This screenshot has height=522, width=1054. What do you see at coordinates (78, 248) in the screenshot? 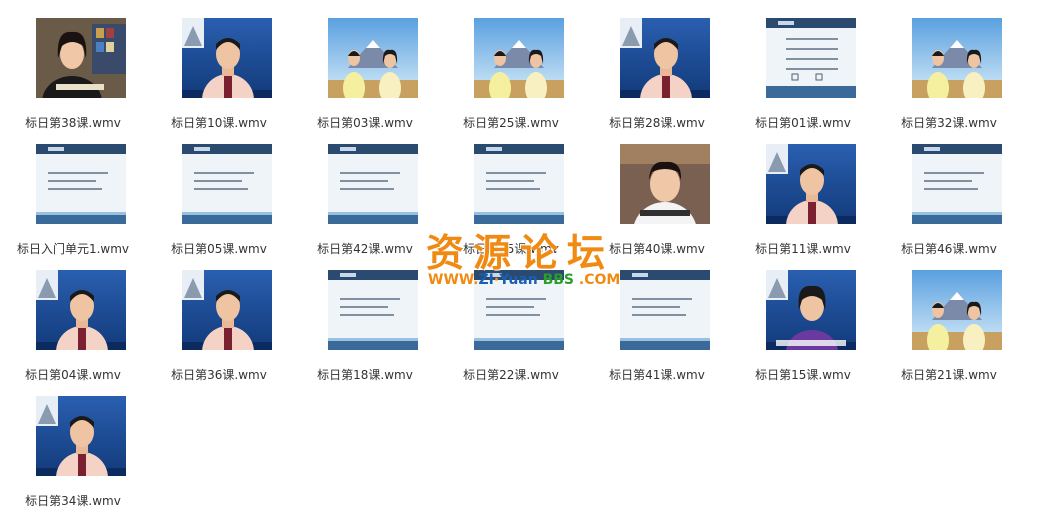
I see `file-name-label: 标日入门单元1.wmv` at bounding box center [78, 248].